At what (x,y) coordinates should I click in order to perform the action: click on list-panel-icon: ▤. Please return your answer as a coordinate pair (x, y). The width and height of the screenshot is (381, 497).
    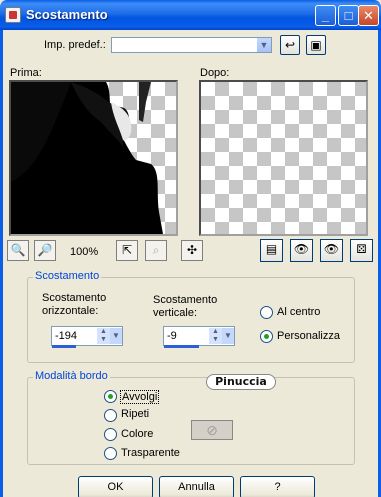
    Looking at the image, I should click on (271, 249).